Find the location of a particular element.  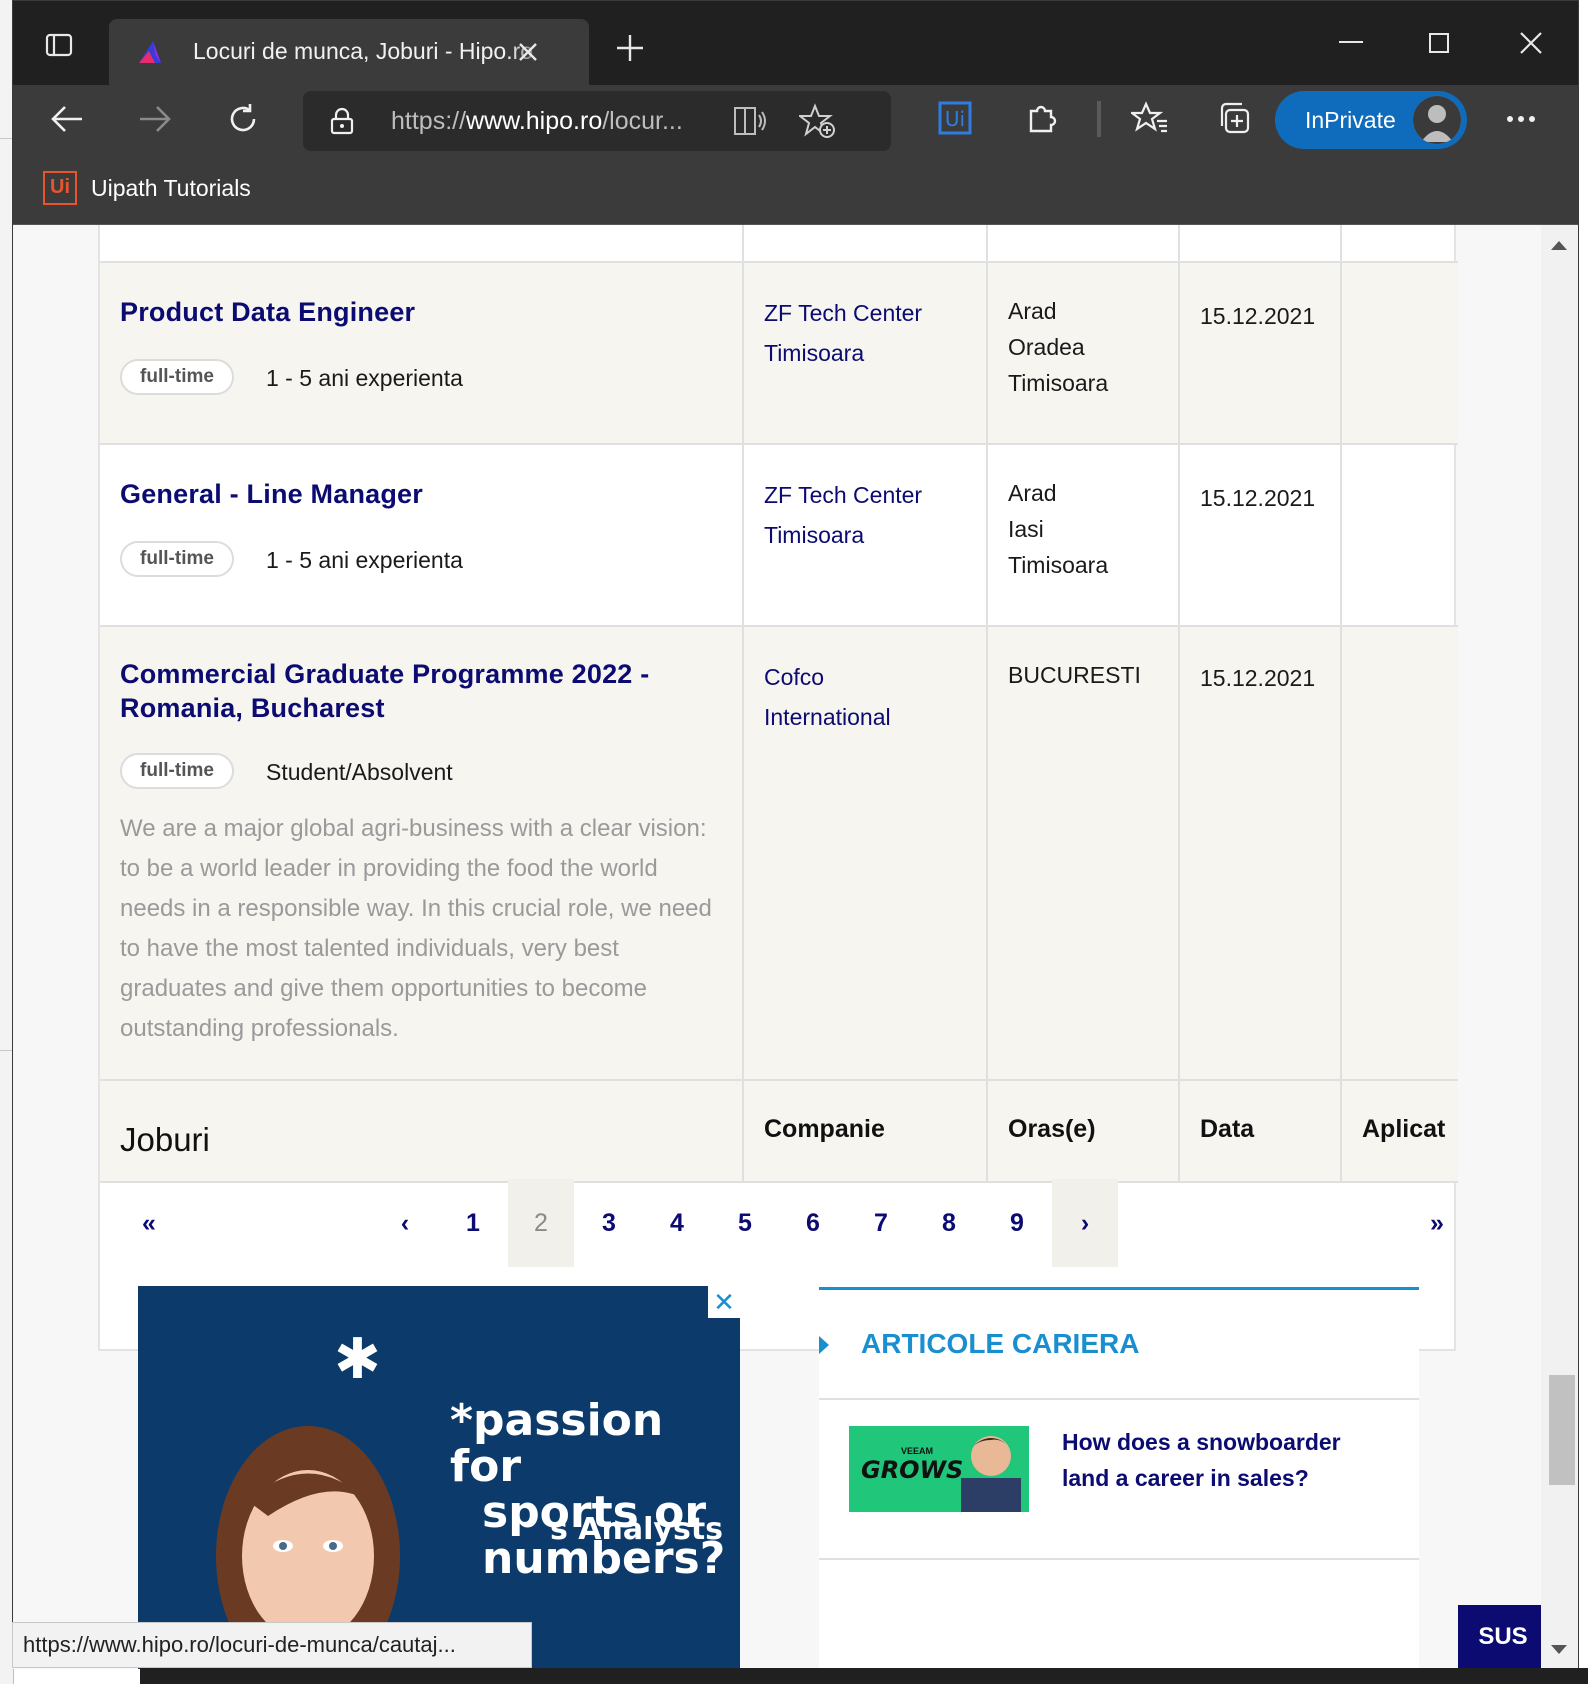

cities-column-header: Oras(e) is located at coordinates (1052, 1129).